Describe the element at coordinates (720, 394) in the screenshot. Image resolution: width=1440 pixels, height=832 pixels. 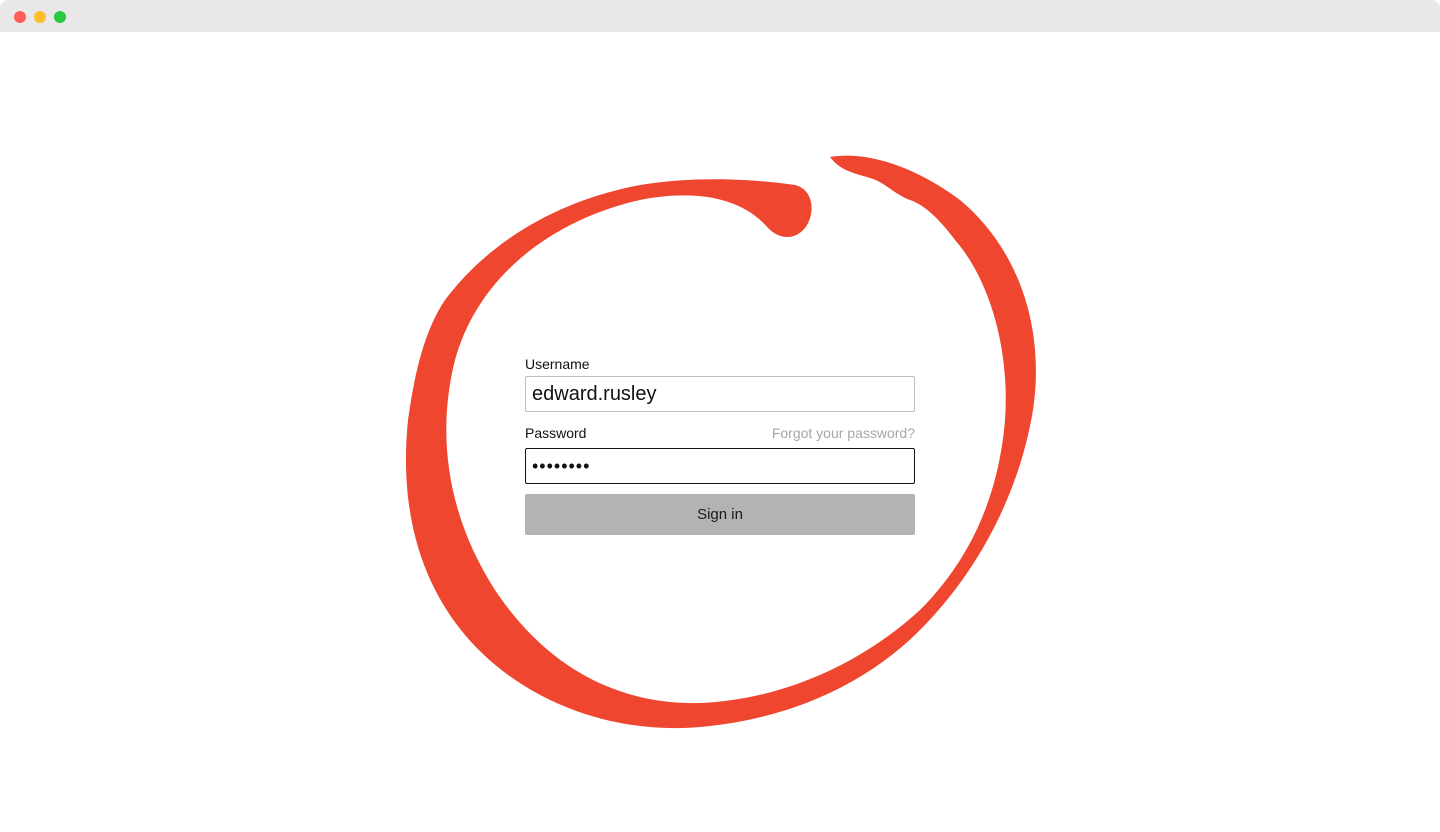
I see `username-input` at that location.